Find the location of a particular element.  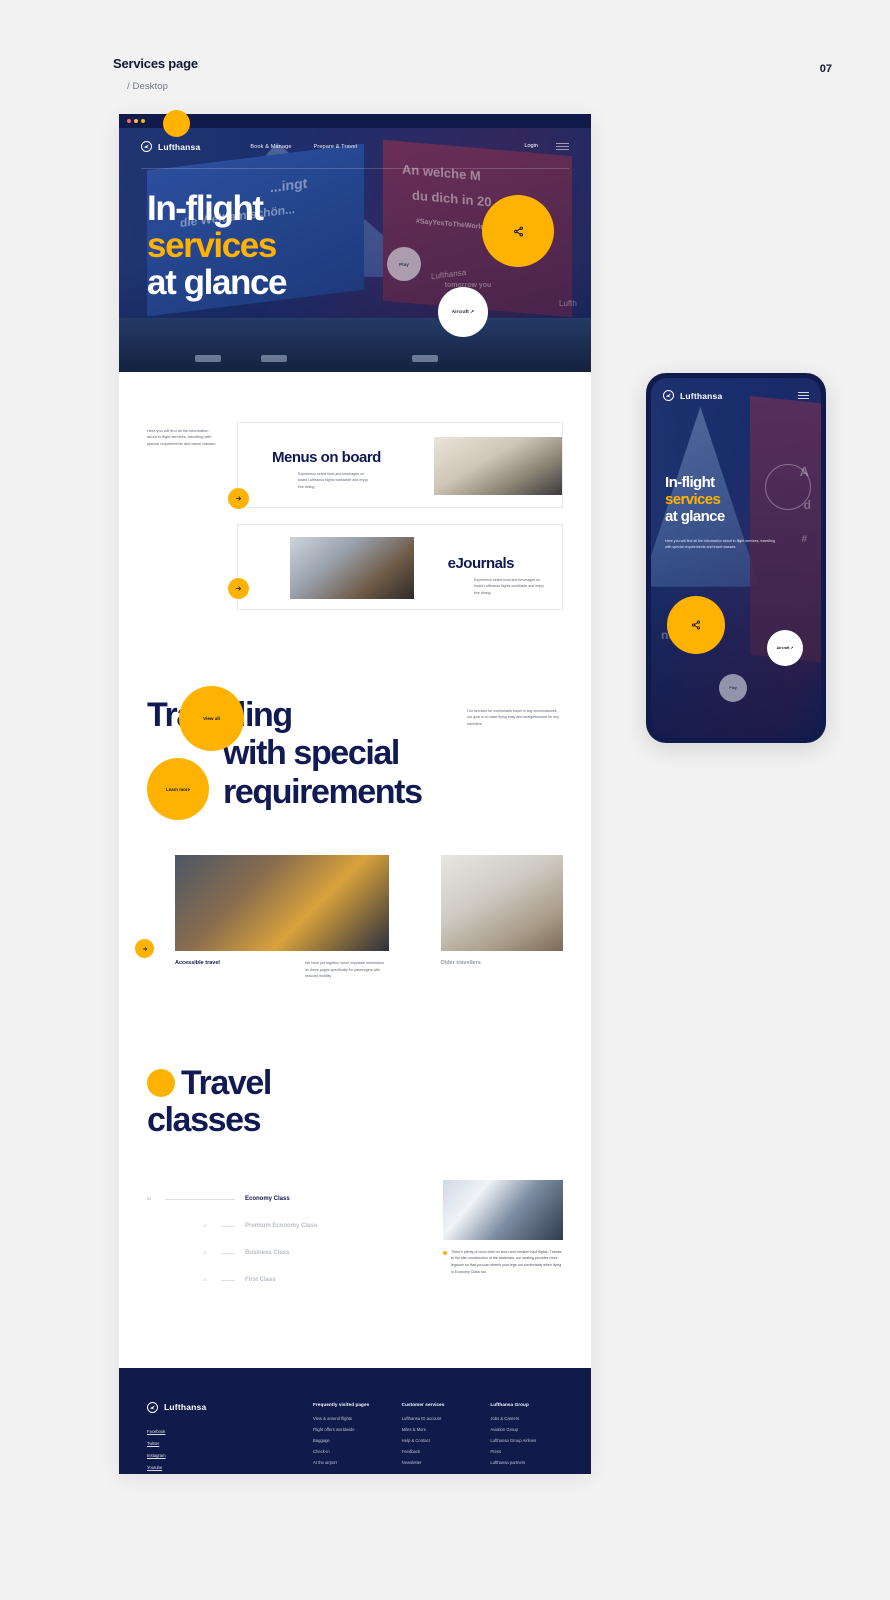

footer-link: Newsletter is located at coordinates (438, 1462).